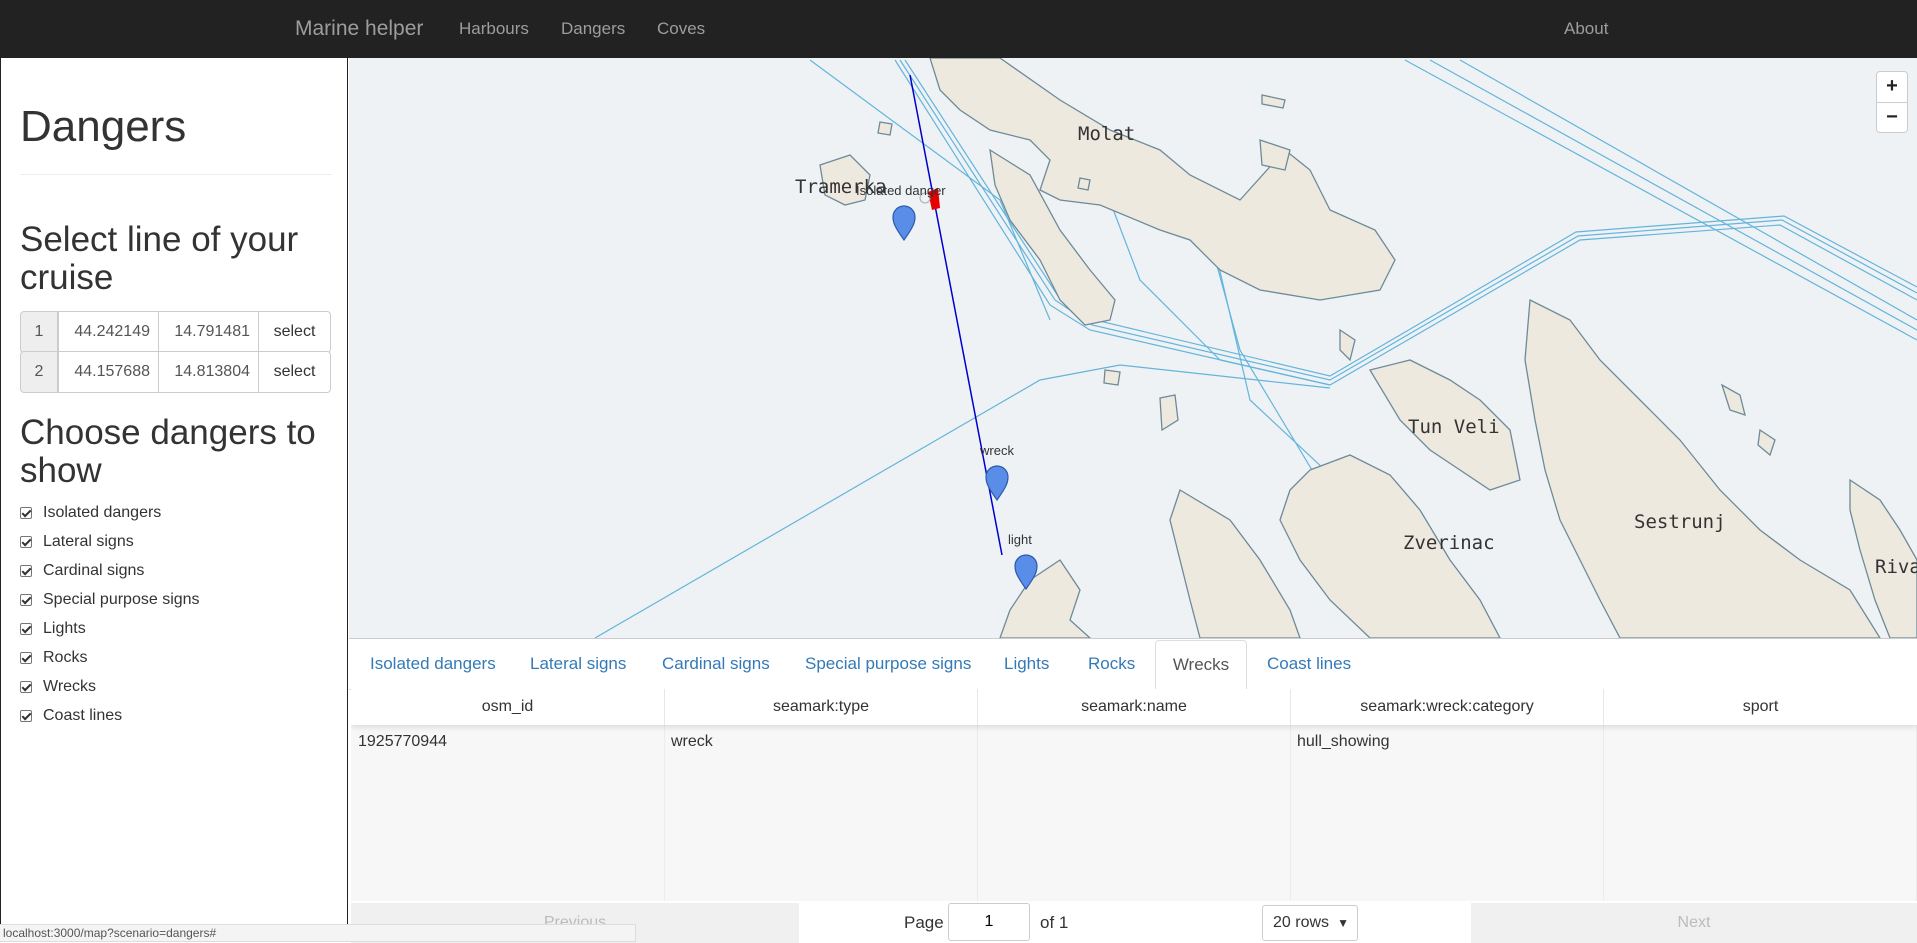 This screenshot has width=1917, height=943. I want to click on page-total: of 1, so click(1054, 922).